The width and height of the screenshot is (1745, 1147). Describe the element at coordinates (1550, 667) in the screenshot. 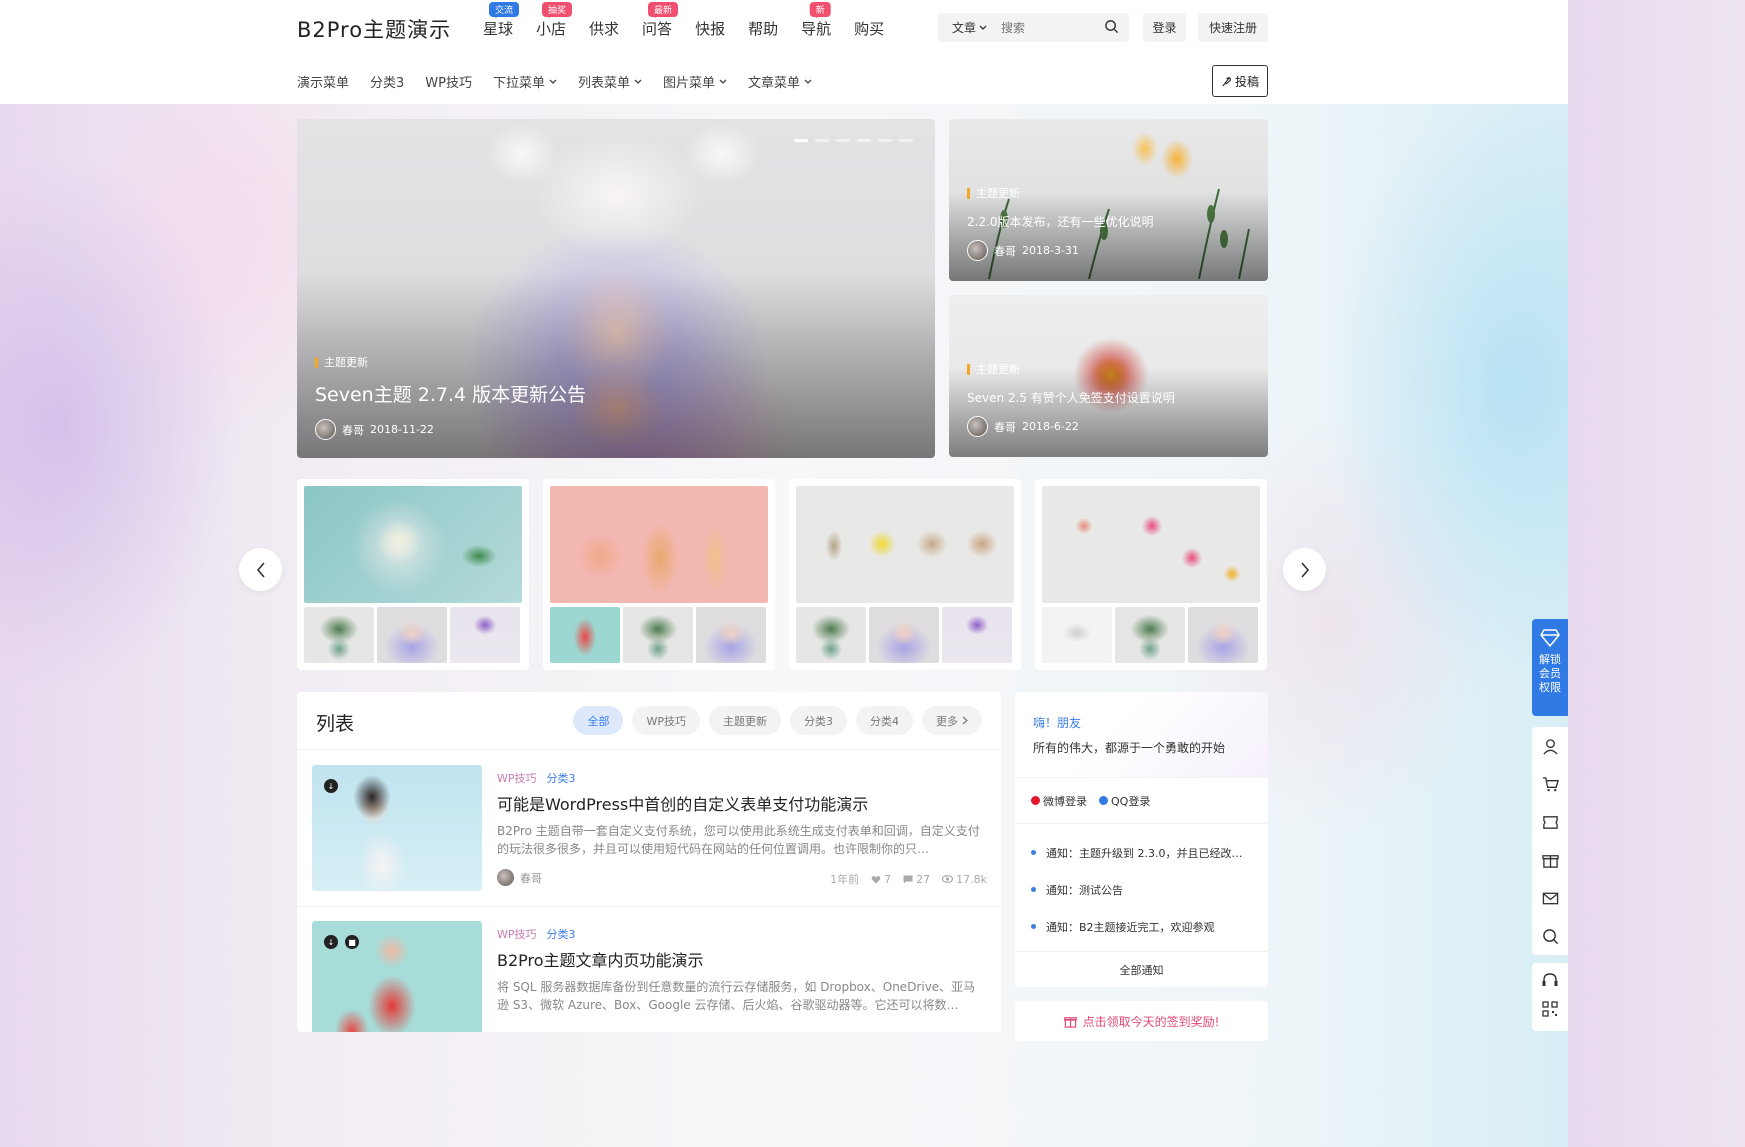

I see `vip-unlock-tab: 解锁会员权限` at that location.